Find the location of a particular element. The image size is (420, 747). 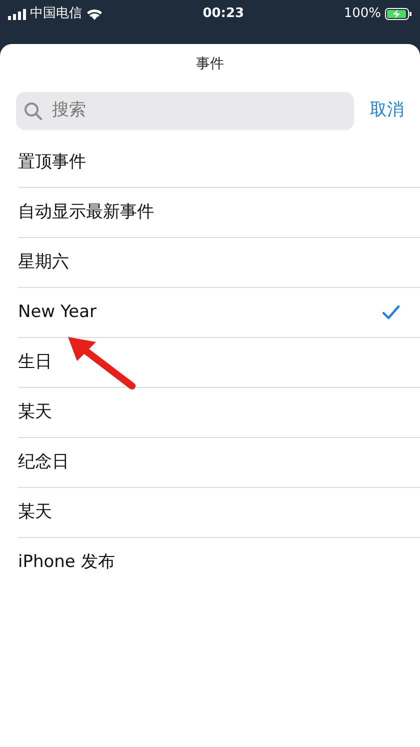

annotation-arrow is located at coordinates (102, 363).